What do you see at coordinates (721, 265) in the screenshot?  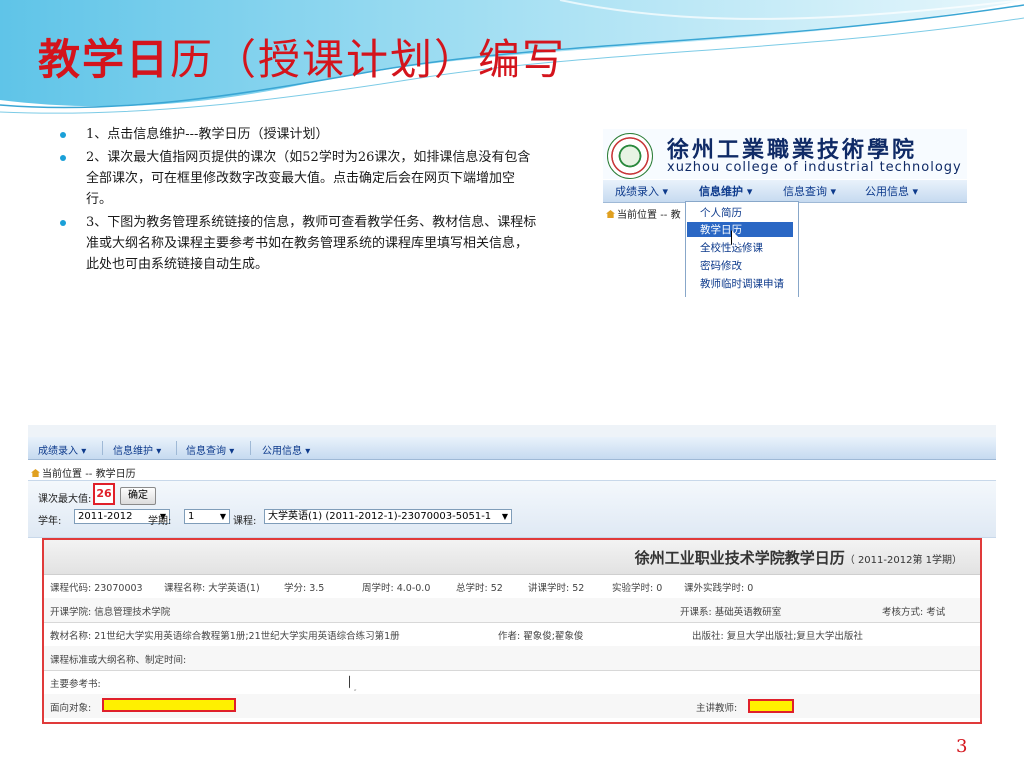 I see `menu-item-password: 密码修改` at bounding box center [721, 265].